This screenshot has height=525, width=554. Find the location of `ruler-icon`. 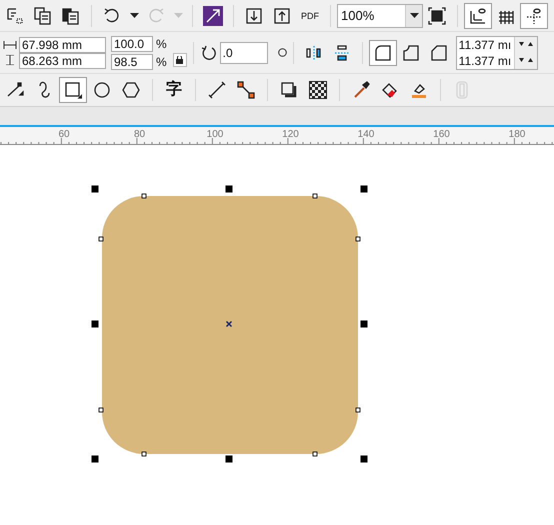

ruler-icon is located at coordinates (478, 15).